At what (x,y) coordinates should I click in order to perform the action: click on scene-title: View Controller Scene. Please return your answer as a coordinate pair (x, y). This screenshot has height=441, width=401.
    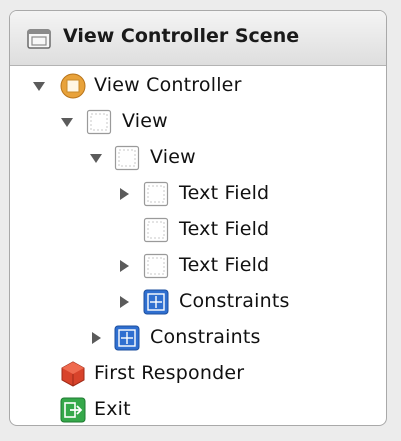
    Looking at the image, I should click on (181, 36).